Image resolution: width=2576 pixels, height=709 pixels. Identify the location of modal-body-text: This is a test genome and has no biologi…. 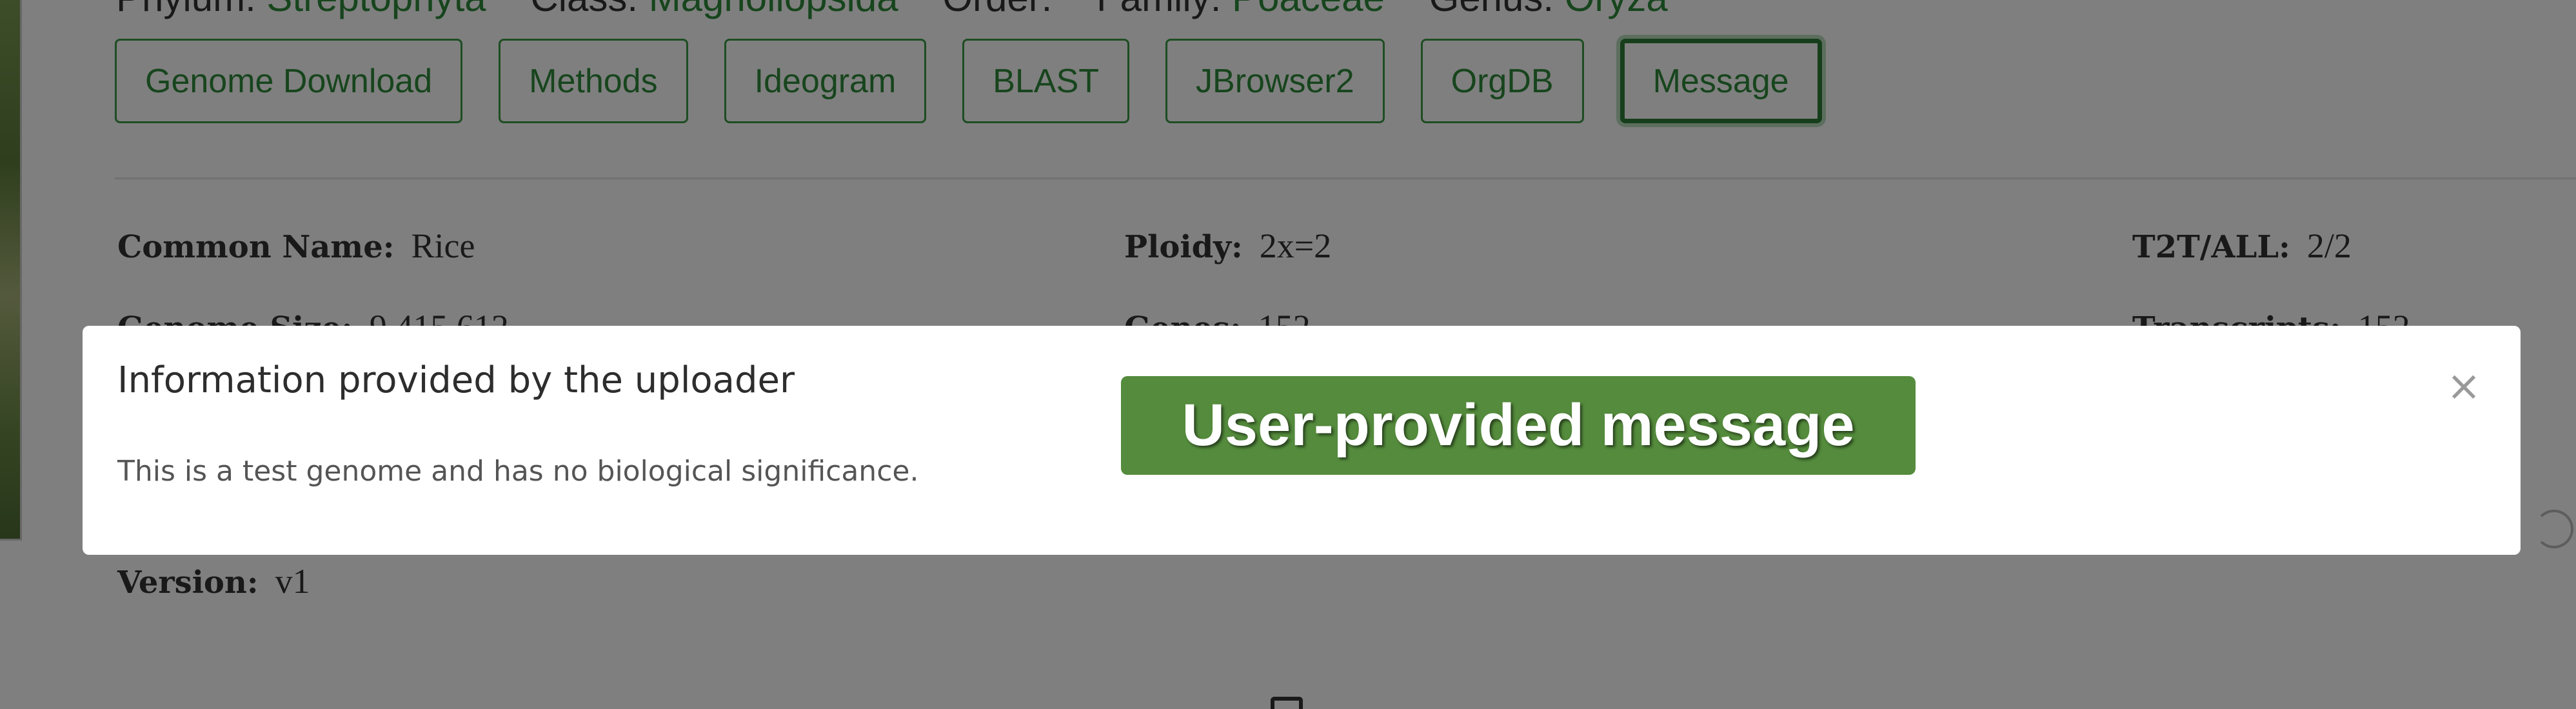
(518, 471).